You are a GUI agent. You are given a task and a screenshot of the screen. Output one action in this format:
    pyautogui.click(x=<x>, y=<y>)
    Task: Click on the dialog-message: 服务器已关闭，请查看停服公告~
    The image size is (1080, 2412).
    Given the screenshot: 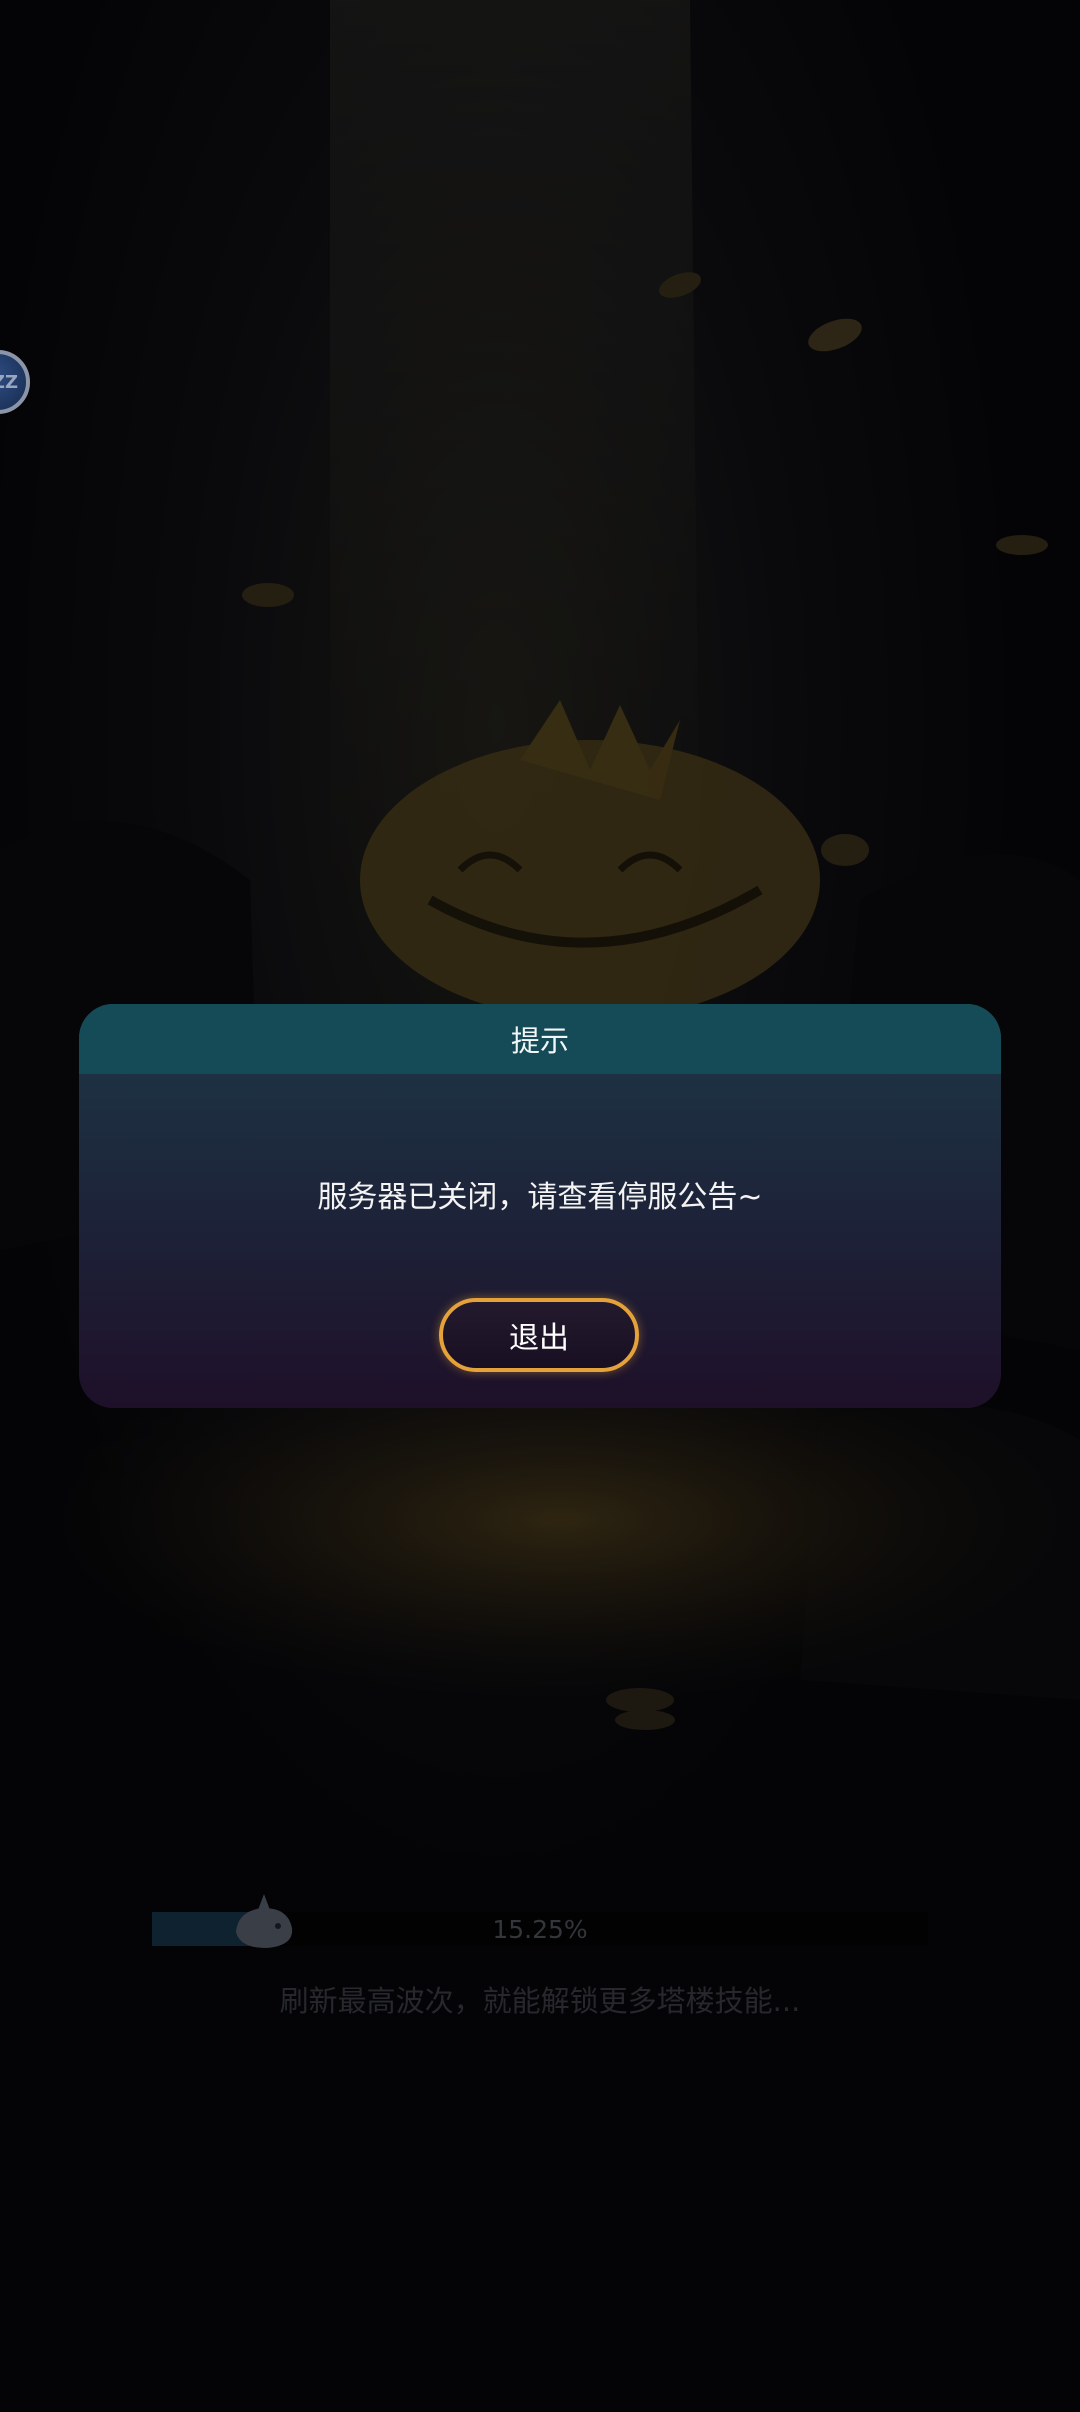 What is the action you would take?
    pyautogui.click(x=540, y=1197)
    